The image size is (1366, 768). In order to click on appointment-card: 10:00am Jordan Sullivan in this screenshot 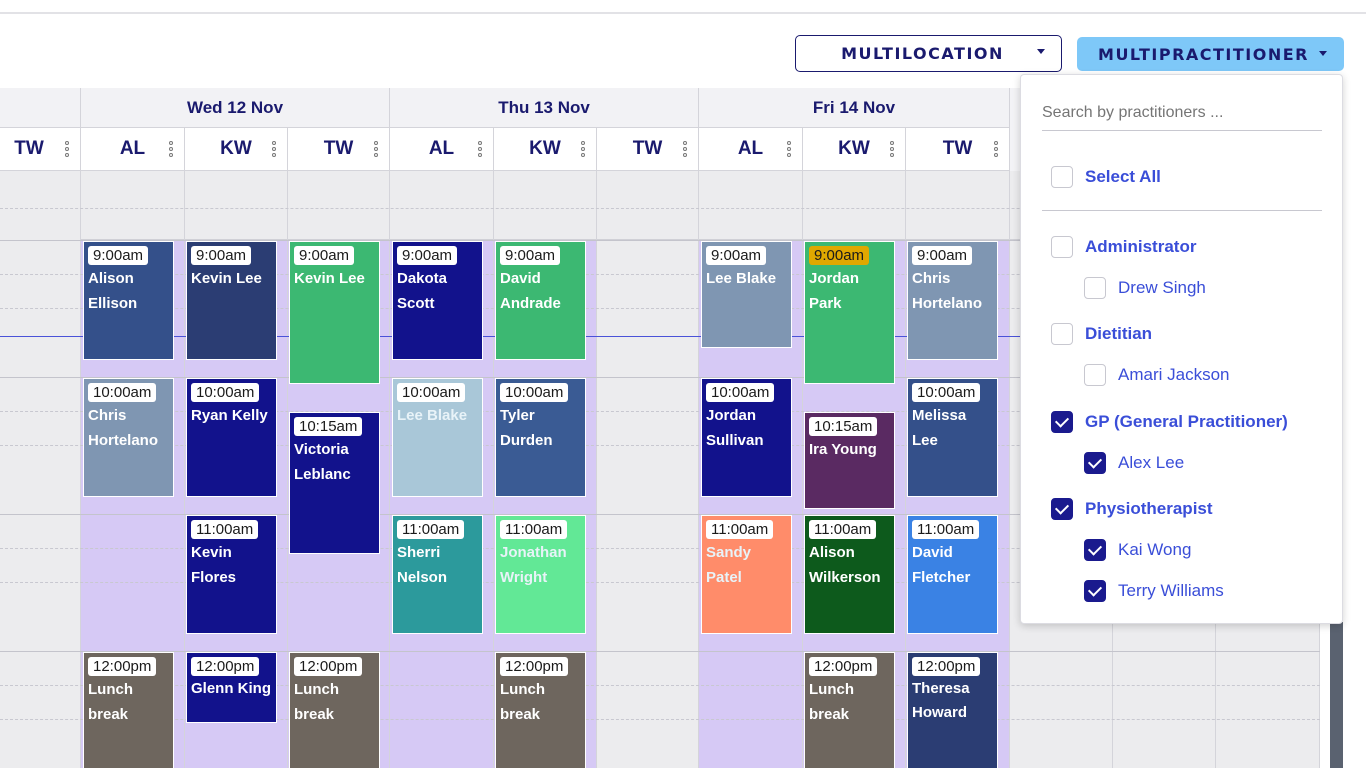, I will do `click(746, 437)`.